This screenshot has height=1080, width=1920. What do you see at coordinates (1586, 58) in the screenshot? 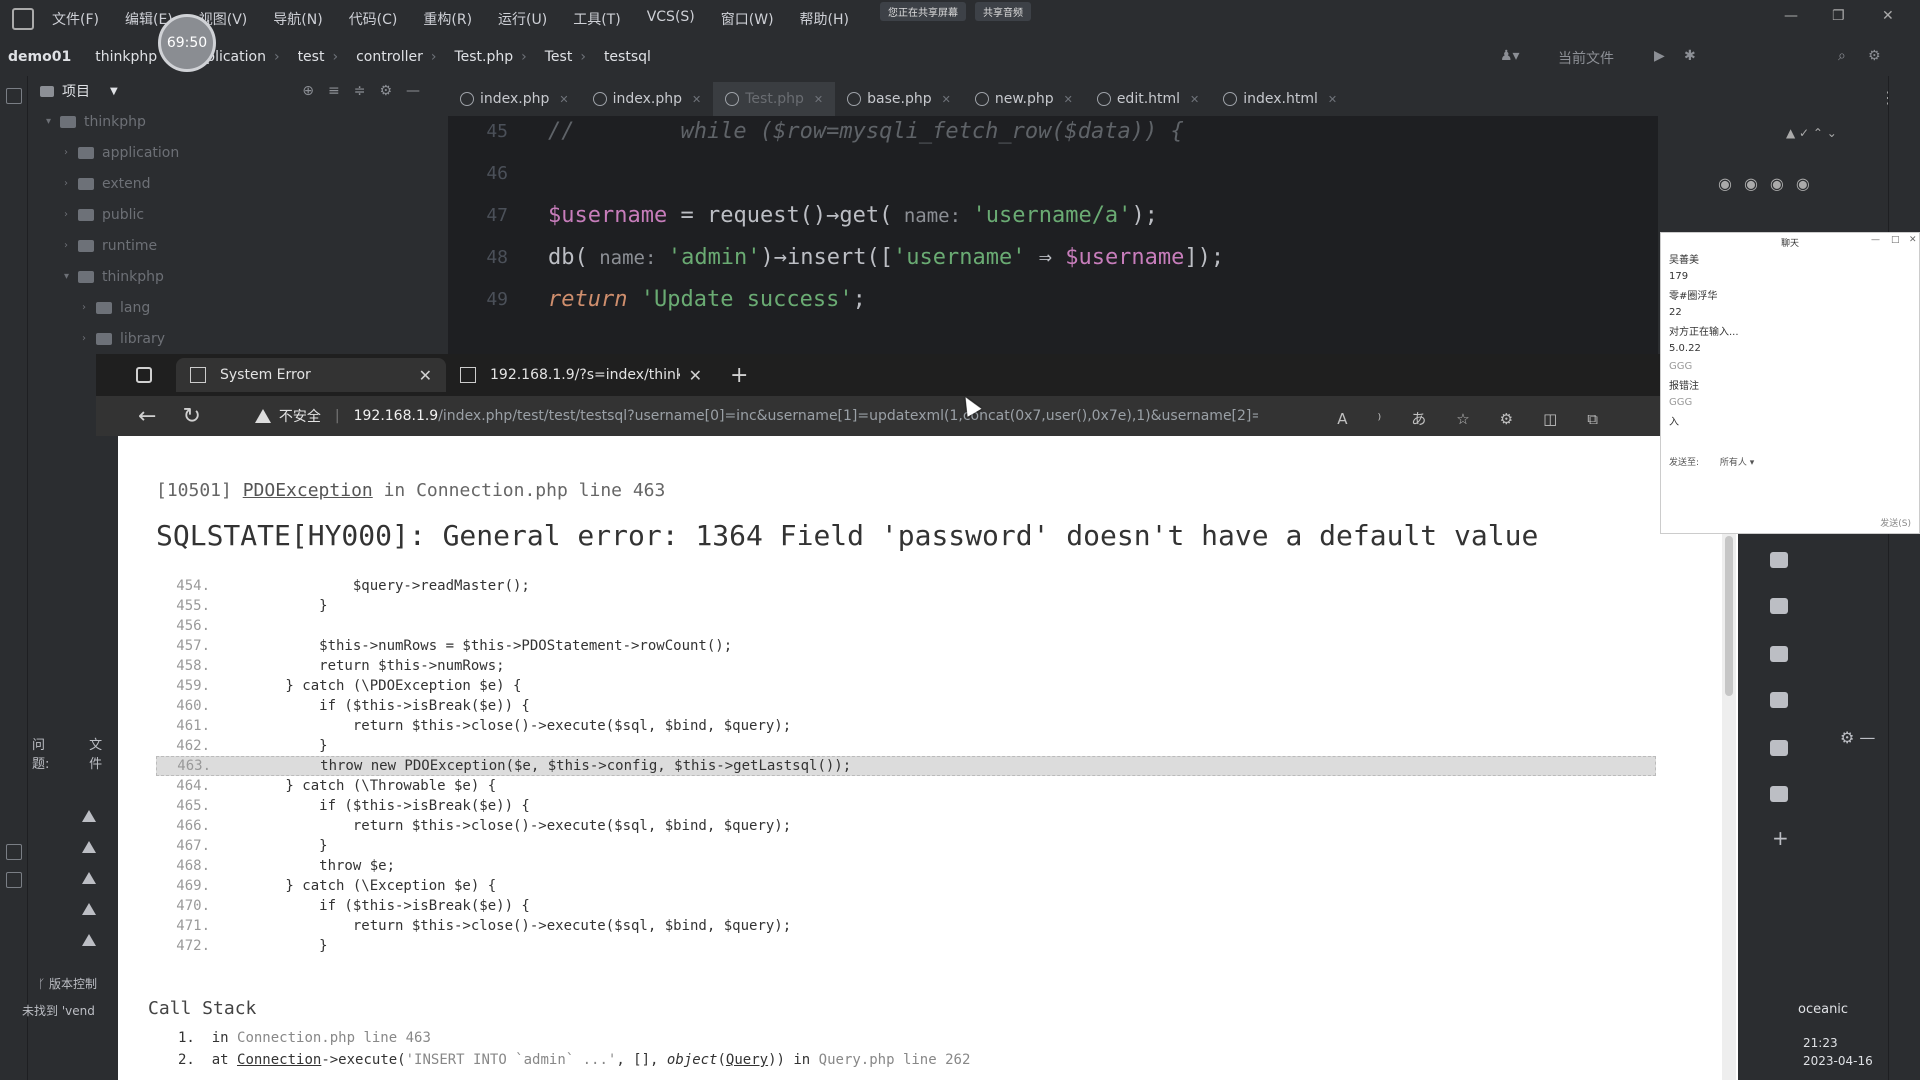
I see `run-config-select: 当前文件` at bounding box center [1586, 58].